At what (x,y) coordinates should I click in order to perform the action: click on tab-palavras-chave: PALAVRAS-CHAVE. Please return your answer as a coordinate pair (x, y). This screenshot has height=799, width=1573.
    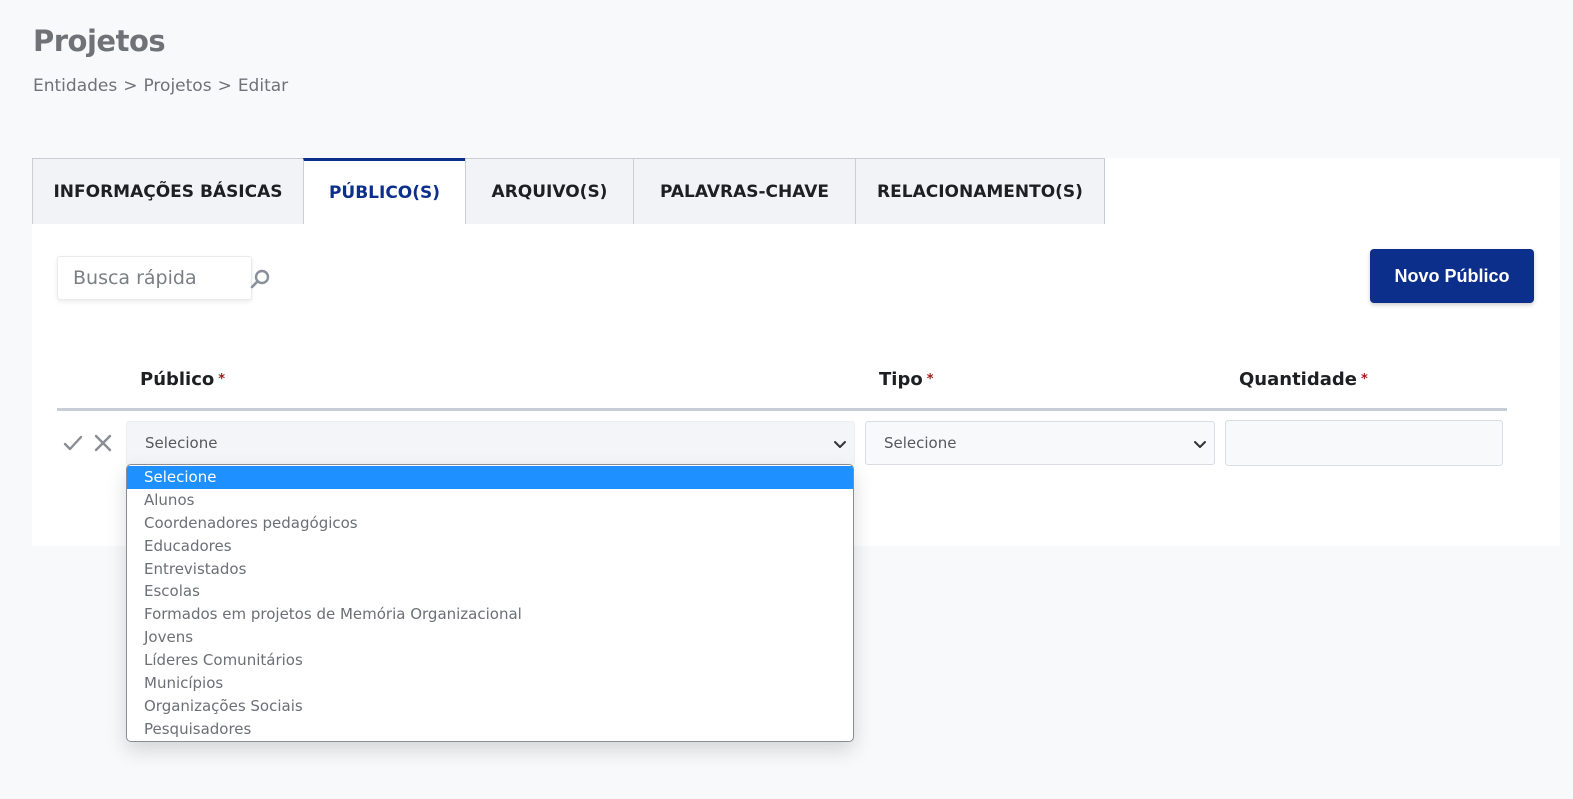
    Looking at the image, I should click on (744, 191).